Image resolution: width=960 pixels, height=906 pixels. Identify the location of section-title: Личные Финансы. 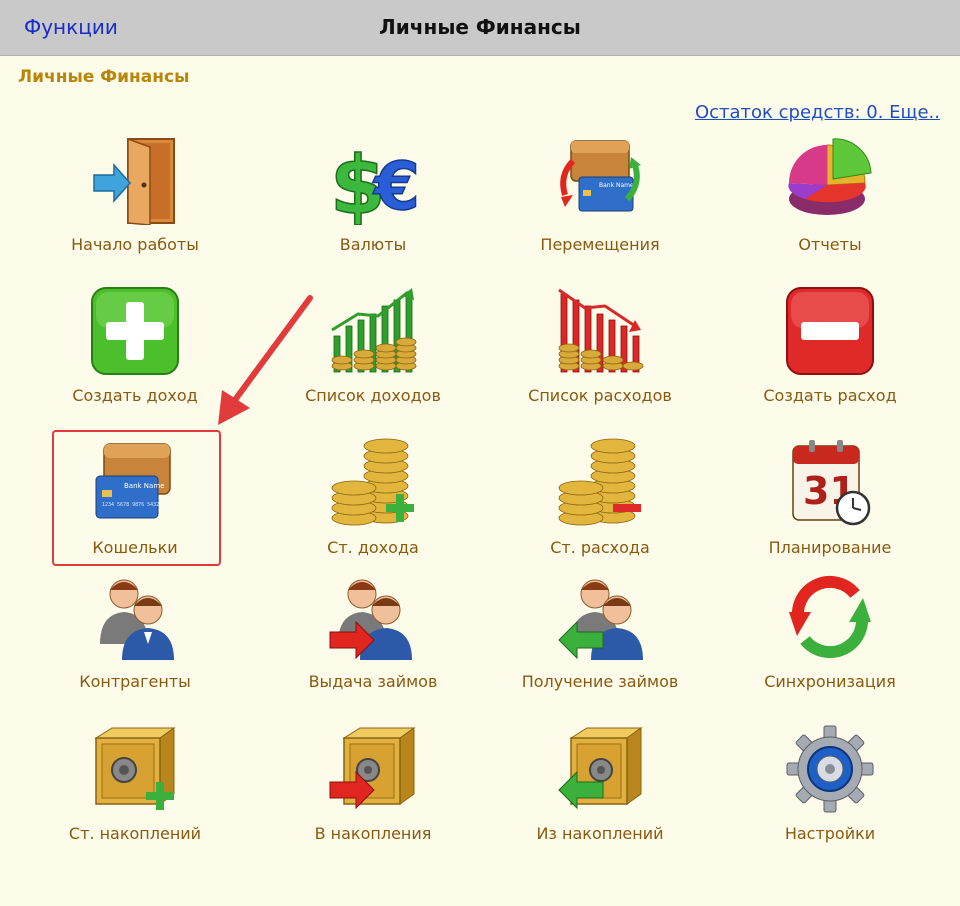
(104, 77).